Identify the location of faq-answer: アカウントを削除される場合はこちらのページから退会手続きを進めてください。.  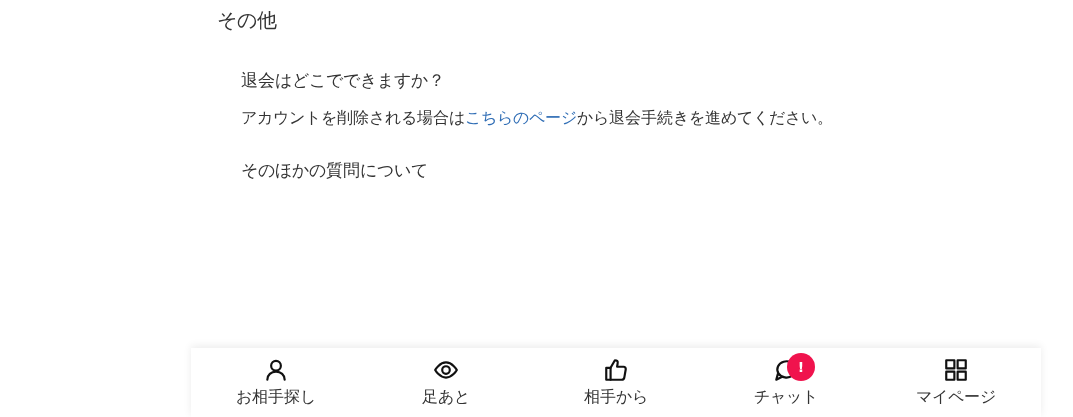
(537, 118).